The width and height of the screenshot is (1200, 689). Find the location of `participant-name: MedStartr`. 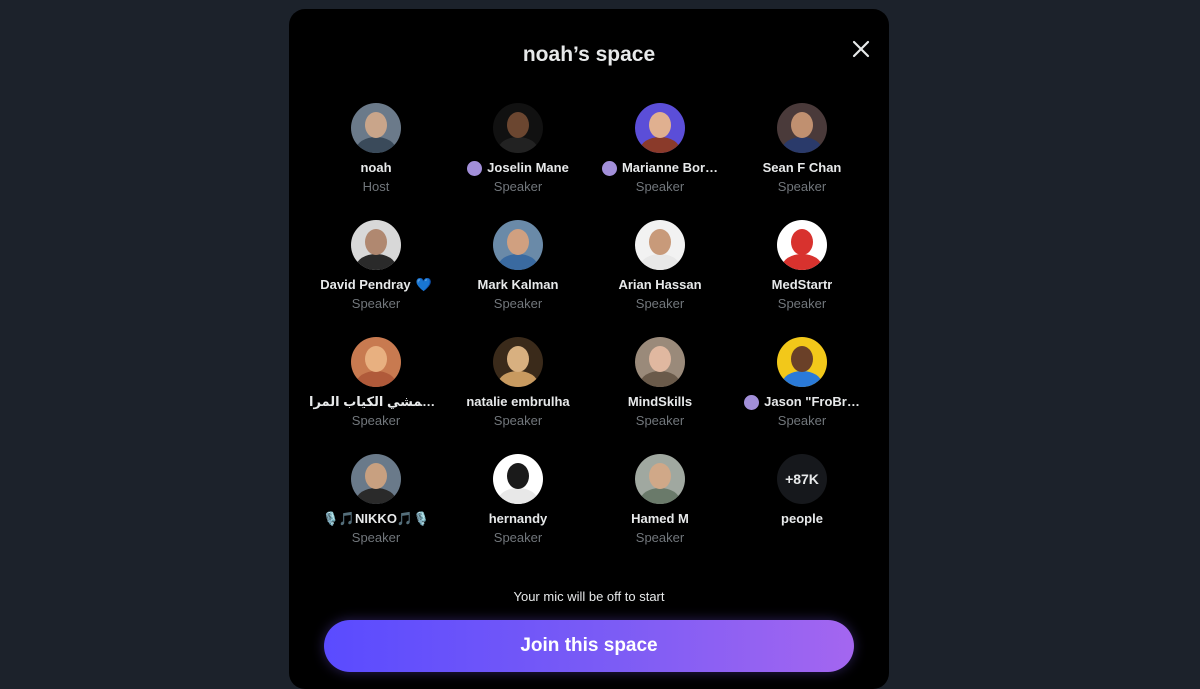

participant-name: MedStartr is located at coordinates (802, 285).